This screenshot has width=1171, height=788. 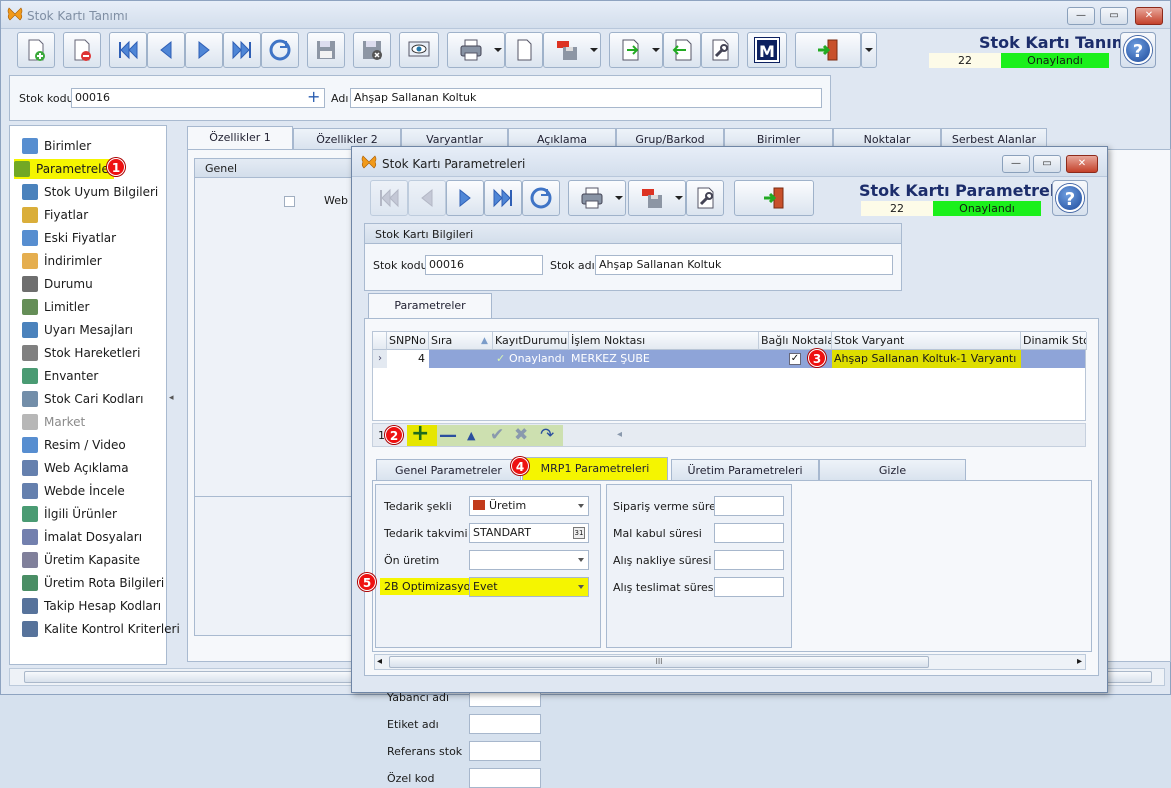 I want to click on dialog-print-button, so click(x=597, y=198).